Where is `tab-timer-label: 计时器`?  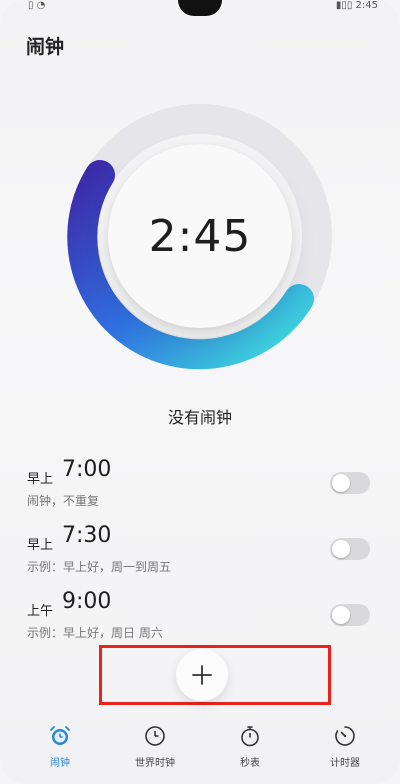 tab-timer-label: 计时器 is located at coordinates (345, 763).